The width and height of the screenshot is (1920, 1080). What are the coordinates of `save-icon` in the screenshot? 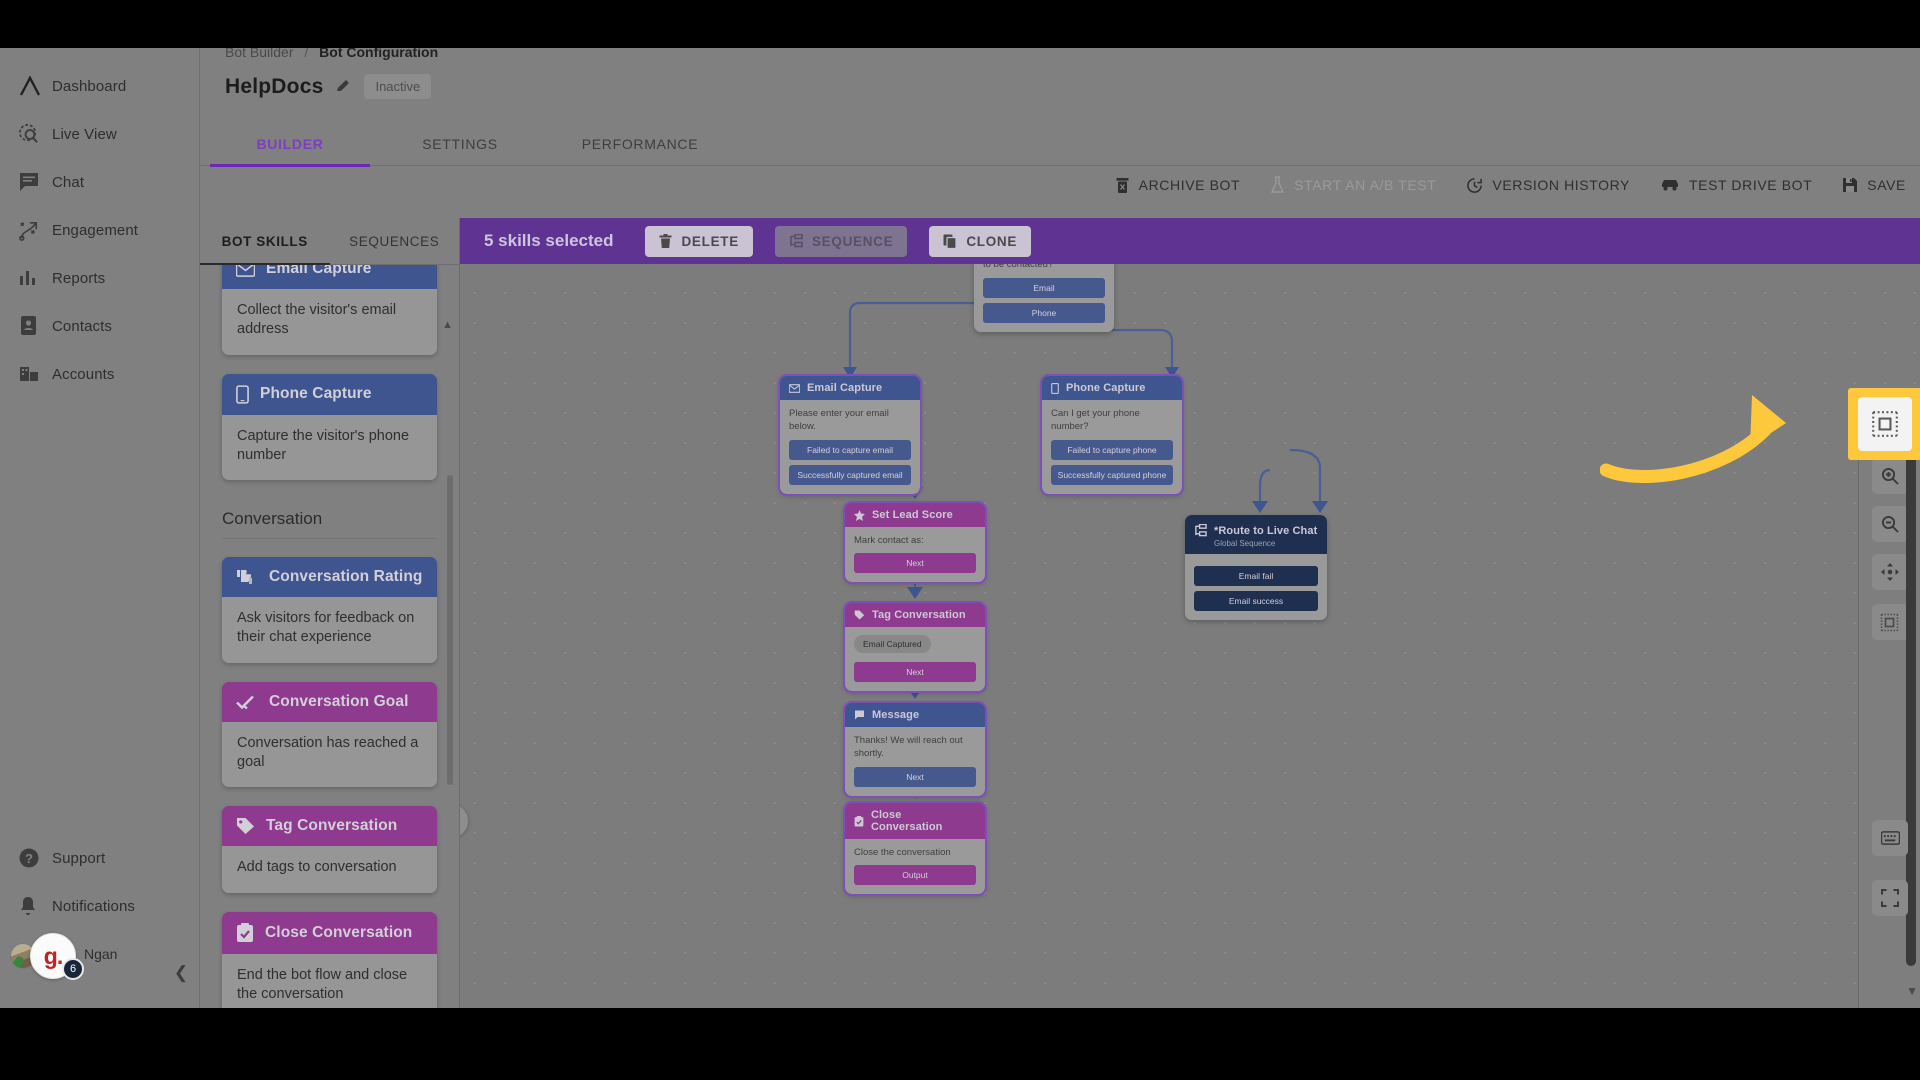 It's located at (1850, 185).